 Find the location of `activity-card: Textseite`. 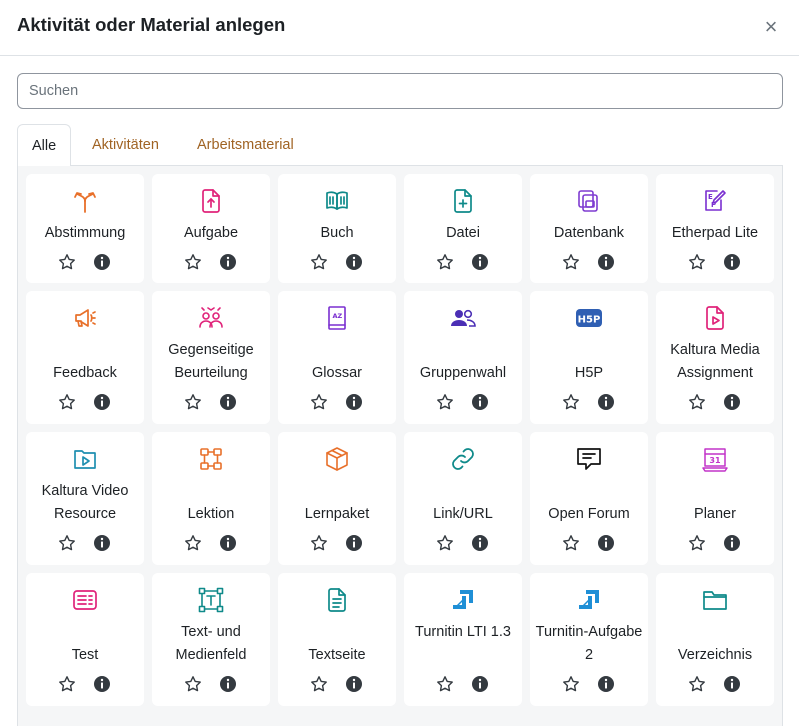

activity-card: Textseite is located at coordinates (337, 639).